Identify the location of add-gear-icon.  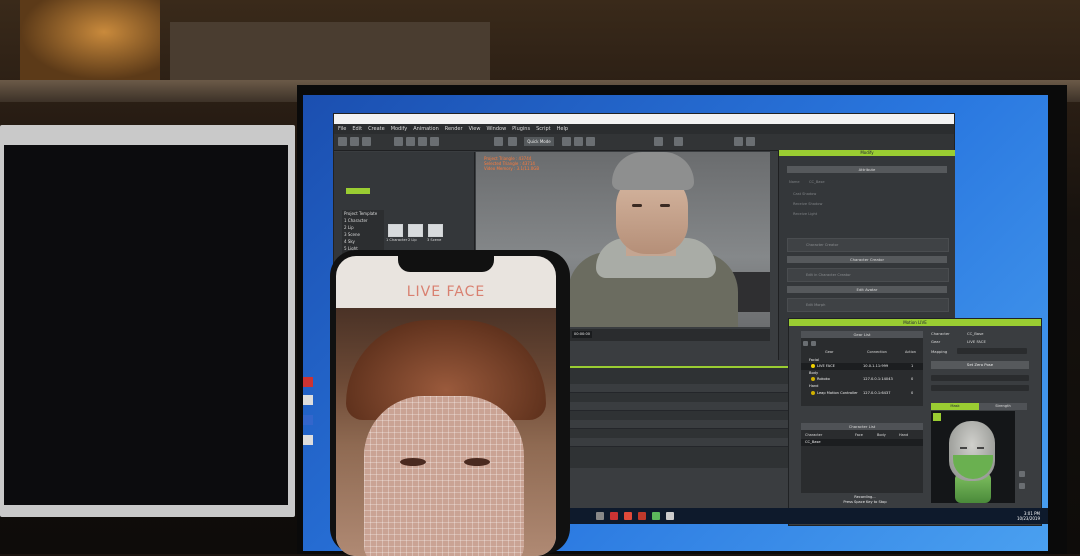
(805, 343).